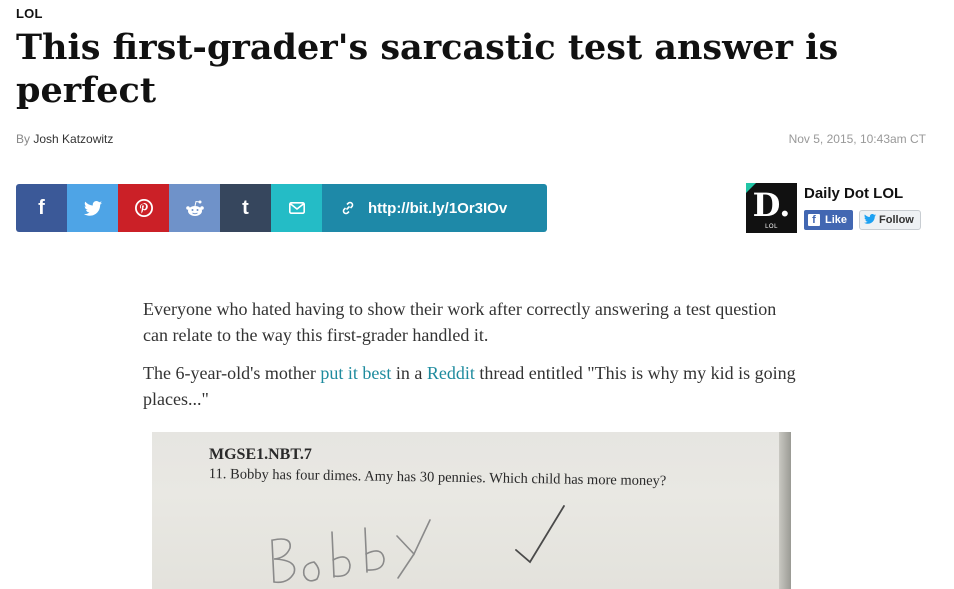 Image resolution: width=954 pixels, height=589 pixels. I want to click on share-twitter-button, so click(92, 208).